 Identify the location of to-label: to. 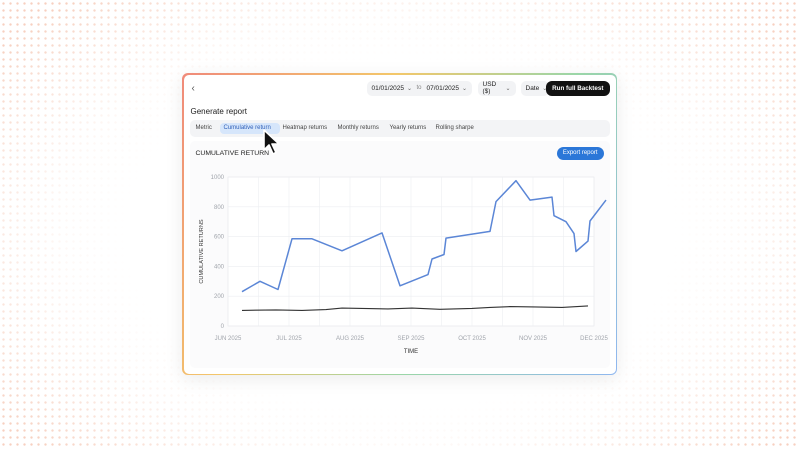
(419, 87).